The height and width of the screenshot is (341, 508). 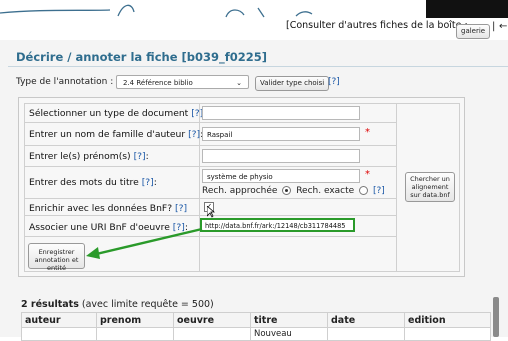 I want to click on cell-auteur, so click(x=59, y=334).